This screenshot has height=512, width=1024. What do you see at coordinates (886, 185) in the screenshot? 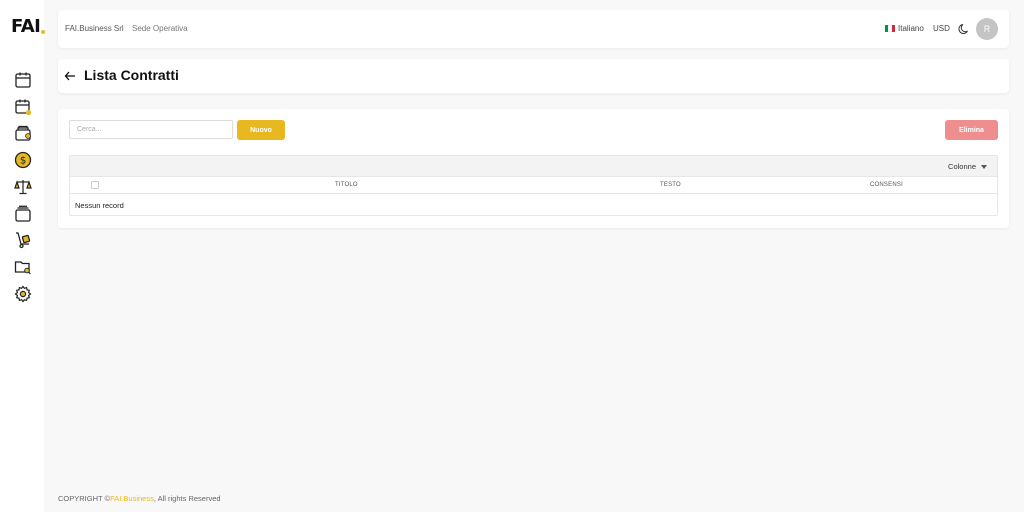
I see `column-header-consensi: CONSENSI` at bounding box center [886, 185].